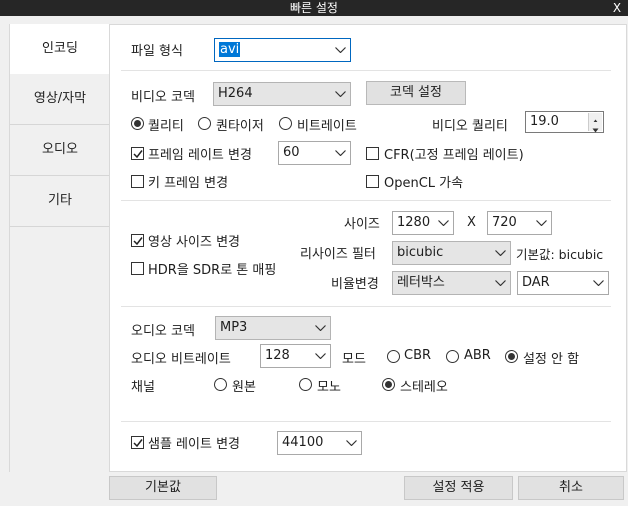 The image size is (628, 506). What do you see at coordinates (60, 201) in the screenshot?
I see `tab-etc: 기타` at bounding box center [60, 201].